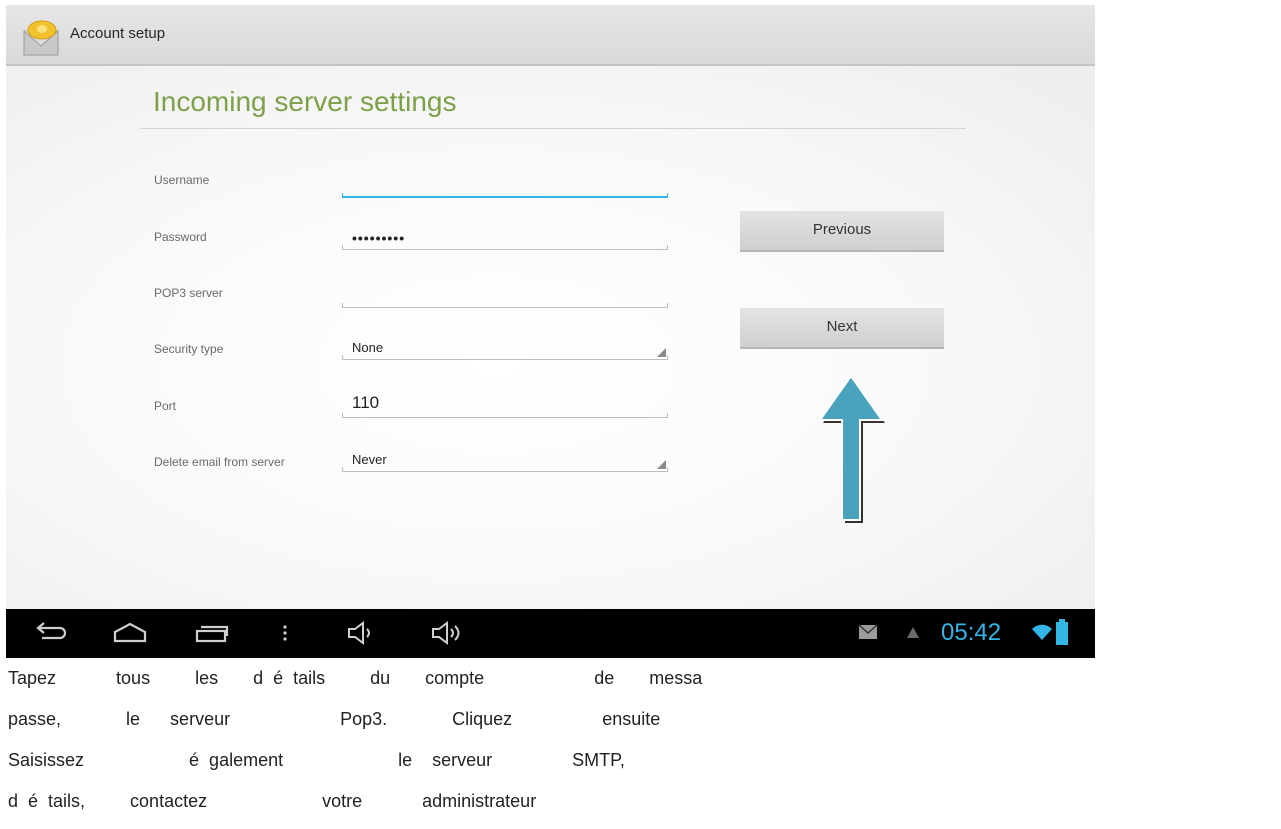 Image resolution: width=1281 pixels, height=829 pixels. Describe the element at coordinates (189, 349) in the screenshot. I see `security-type-label: Security type` at that location.